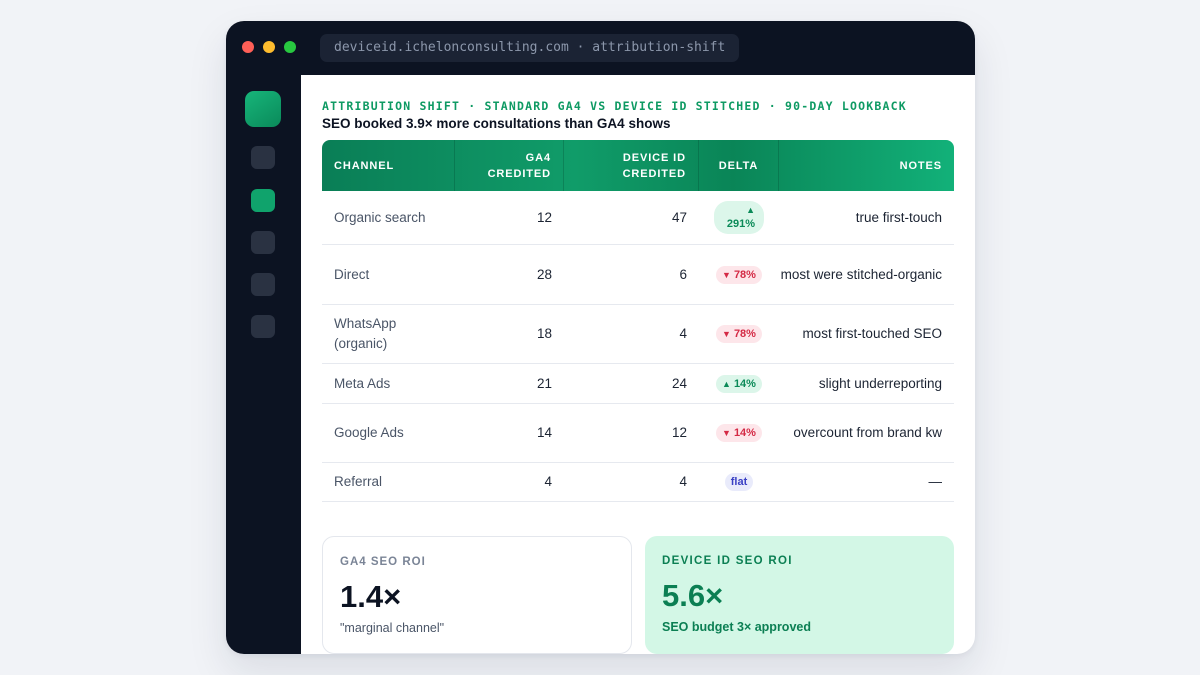  I want to click on cell-delta: ▼ 14%, so click(739, 433).